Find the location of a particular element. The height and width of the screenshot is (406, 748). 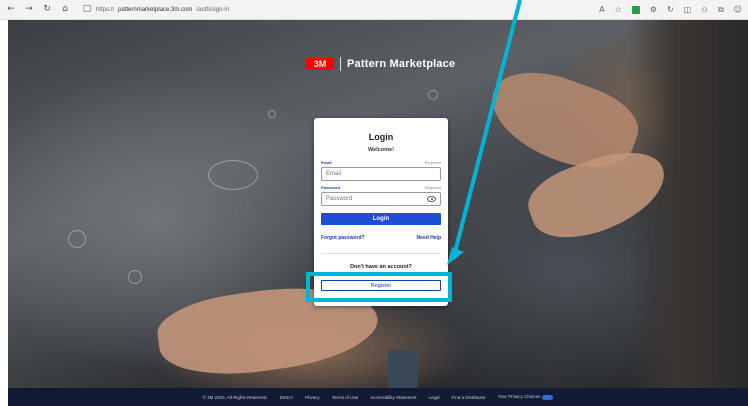

show-password-eye-icon is located at coordinates (431, 199).